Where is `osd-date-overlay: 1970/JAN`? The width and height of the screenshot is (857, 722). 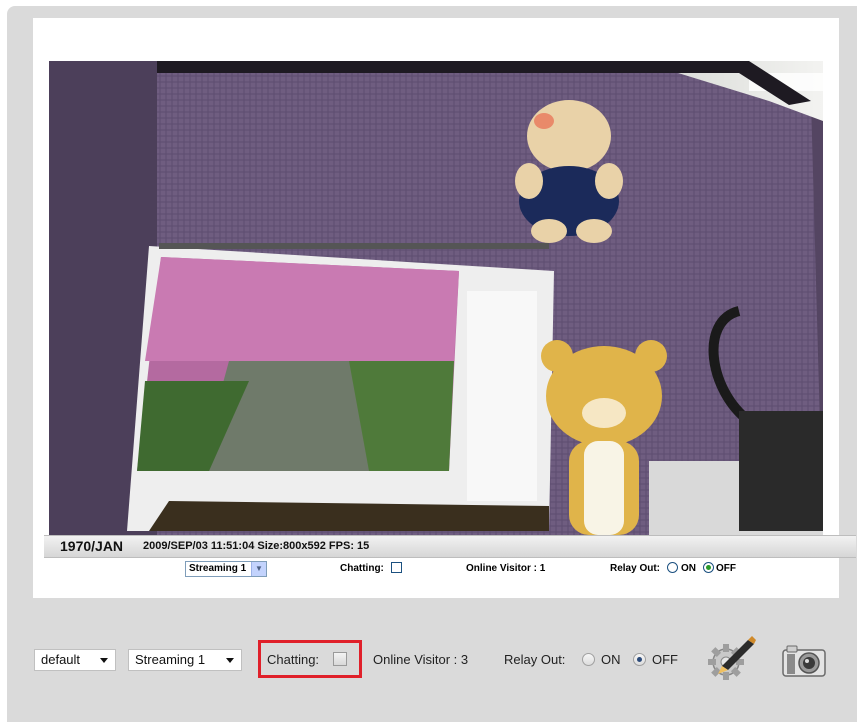 osd-date-overlay: 1970/JAN is located at coordinates (92, 546).